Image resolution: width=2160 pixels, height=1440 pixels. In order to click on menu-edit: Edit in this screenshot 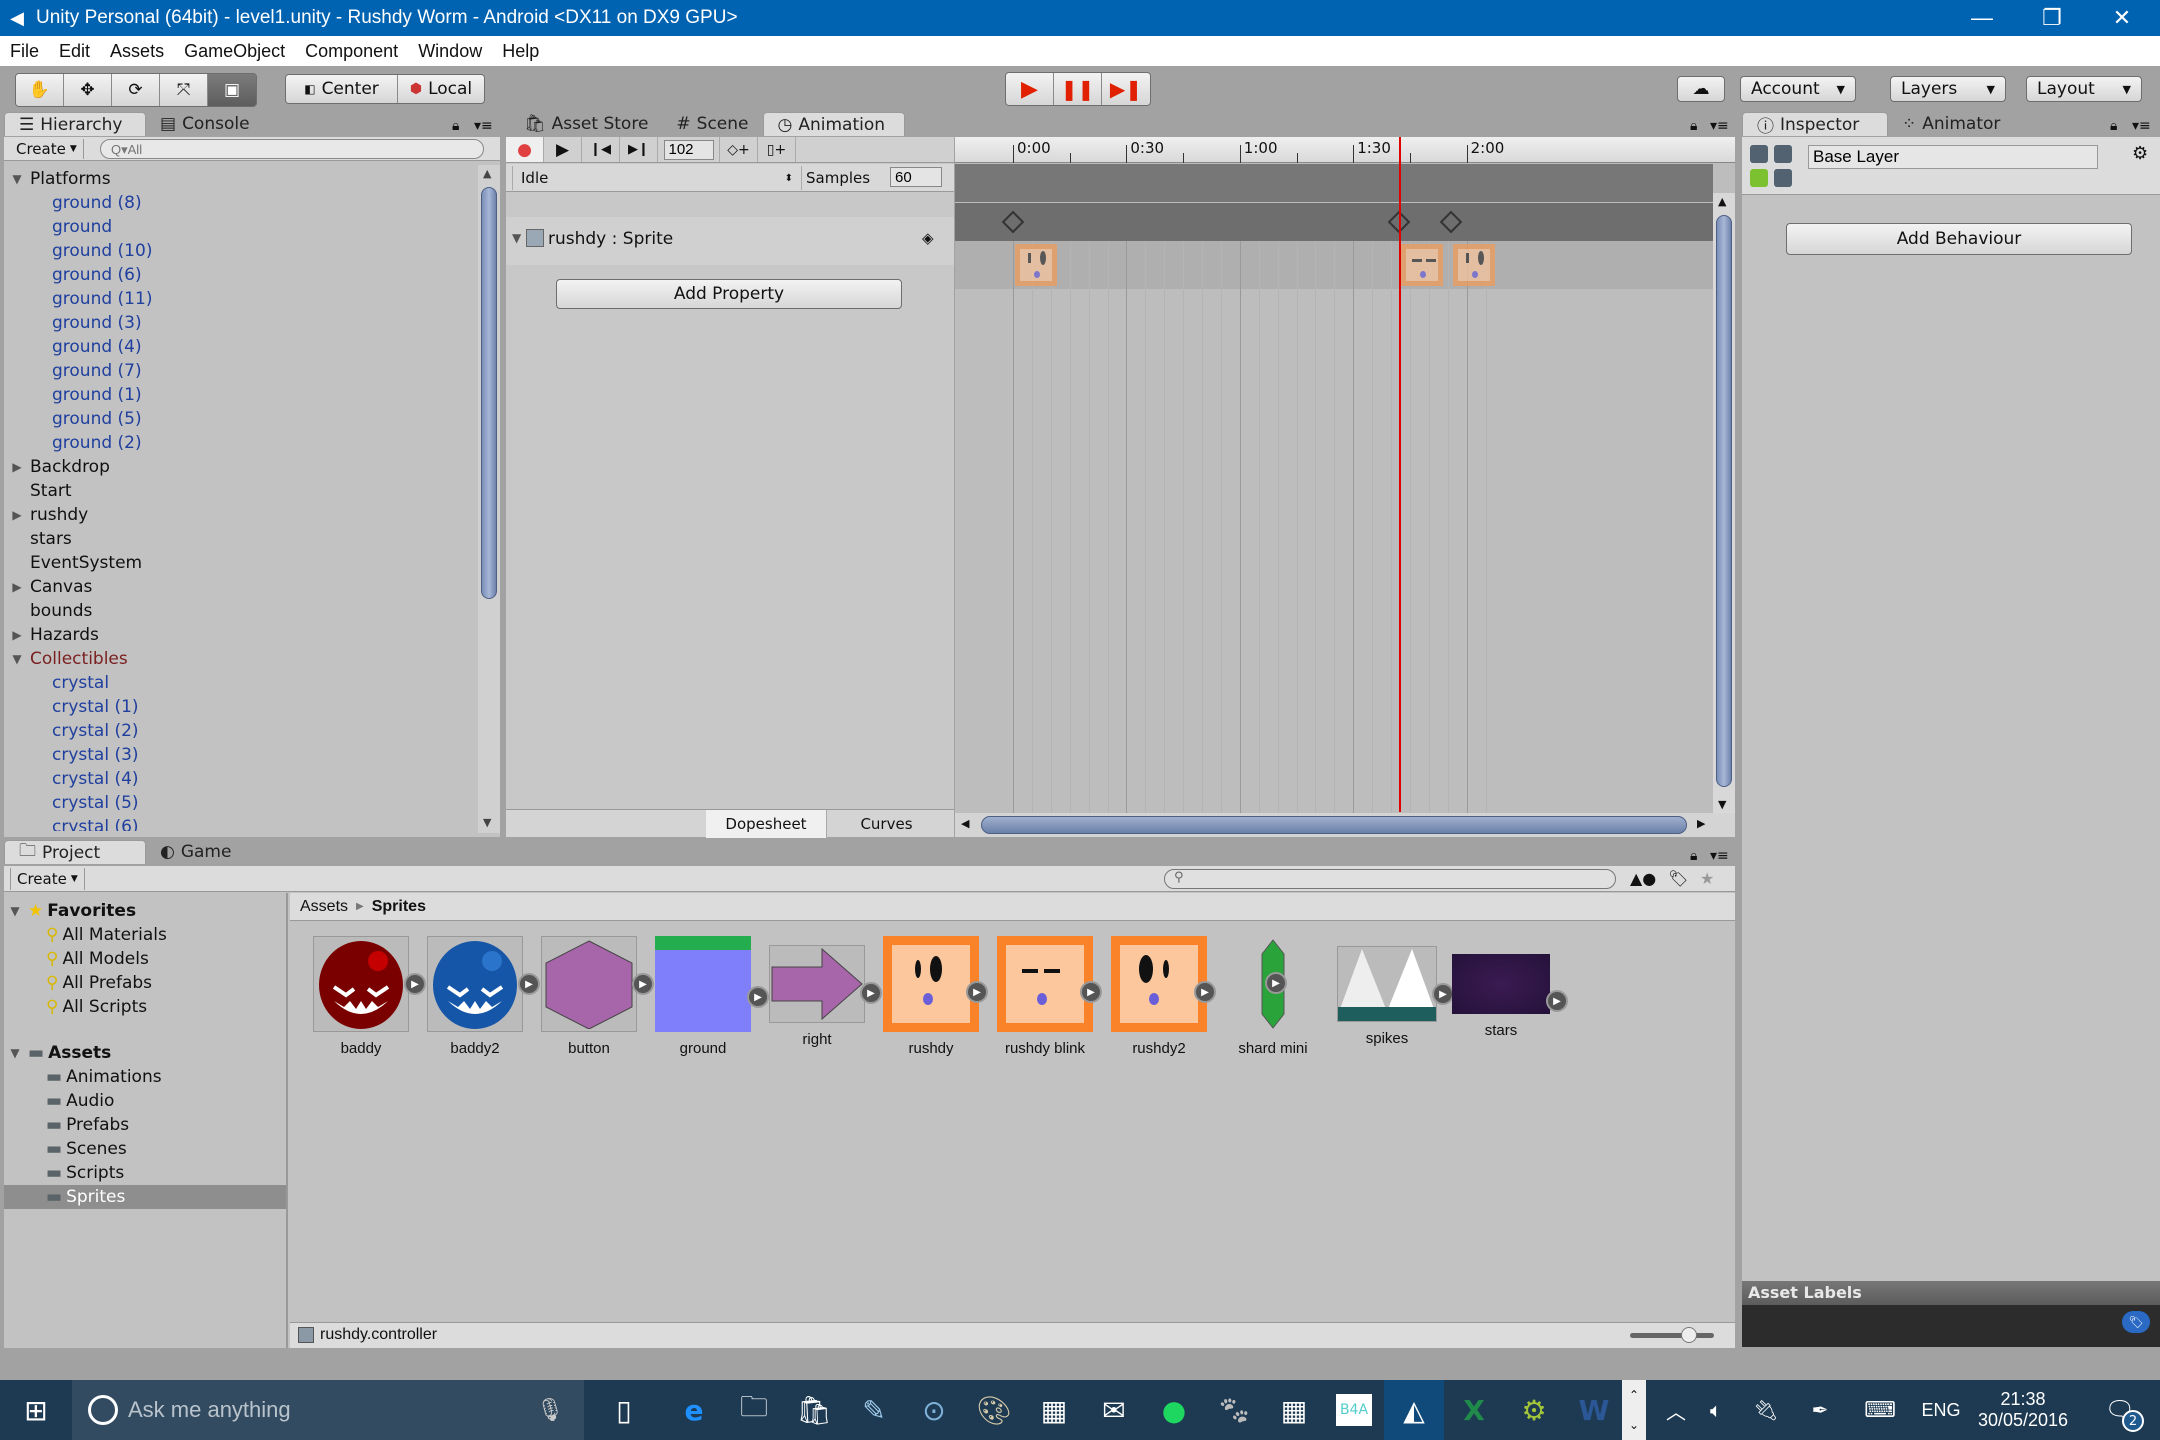, I will do `click(74, 51)`.